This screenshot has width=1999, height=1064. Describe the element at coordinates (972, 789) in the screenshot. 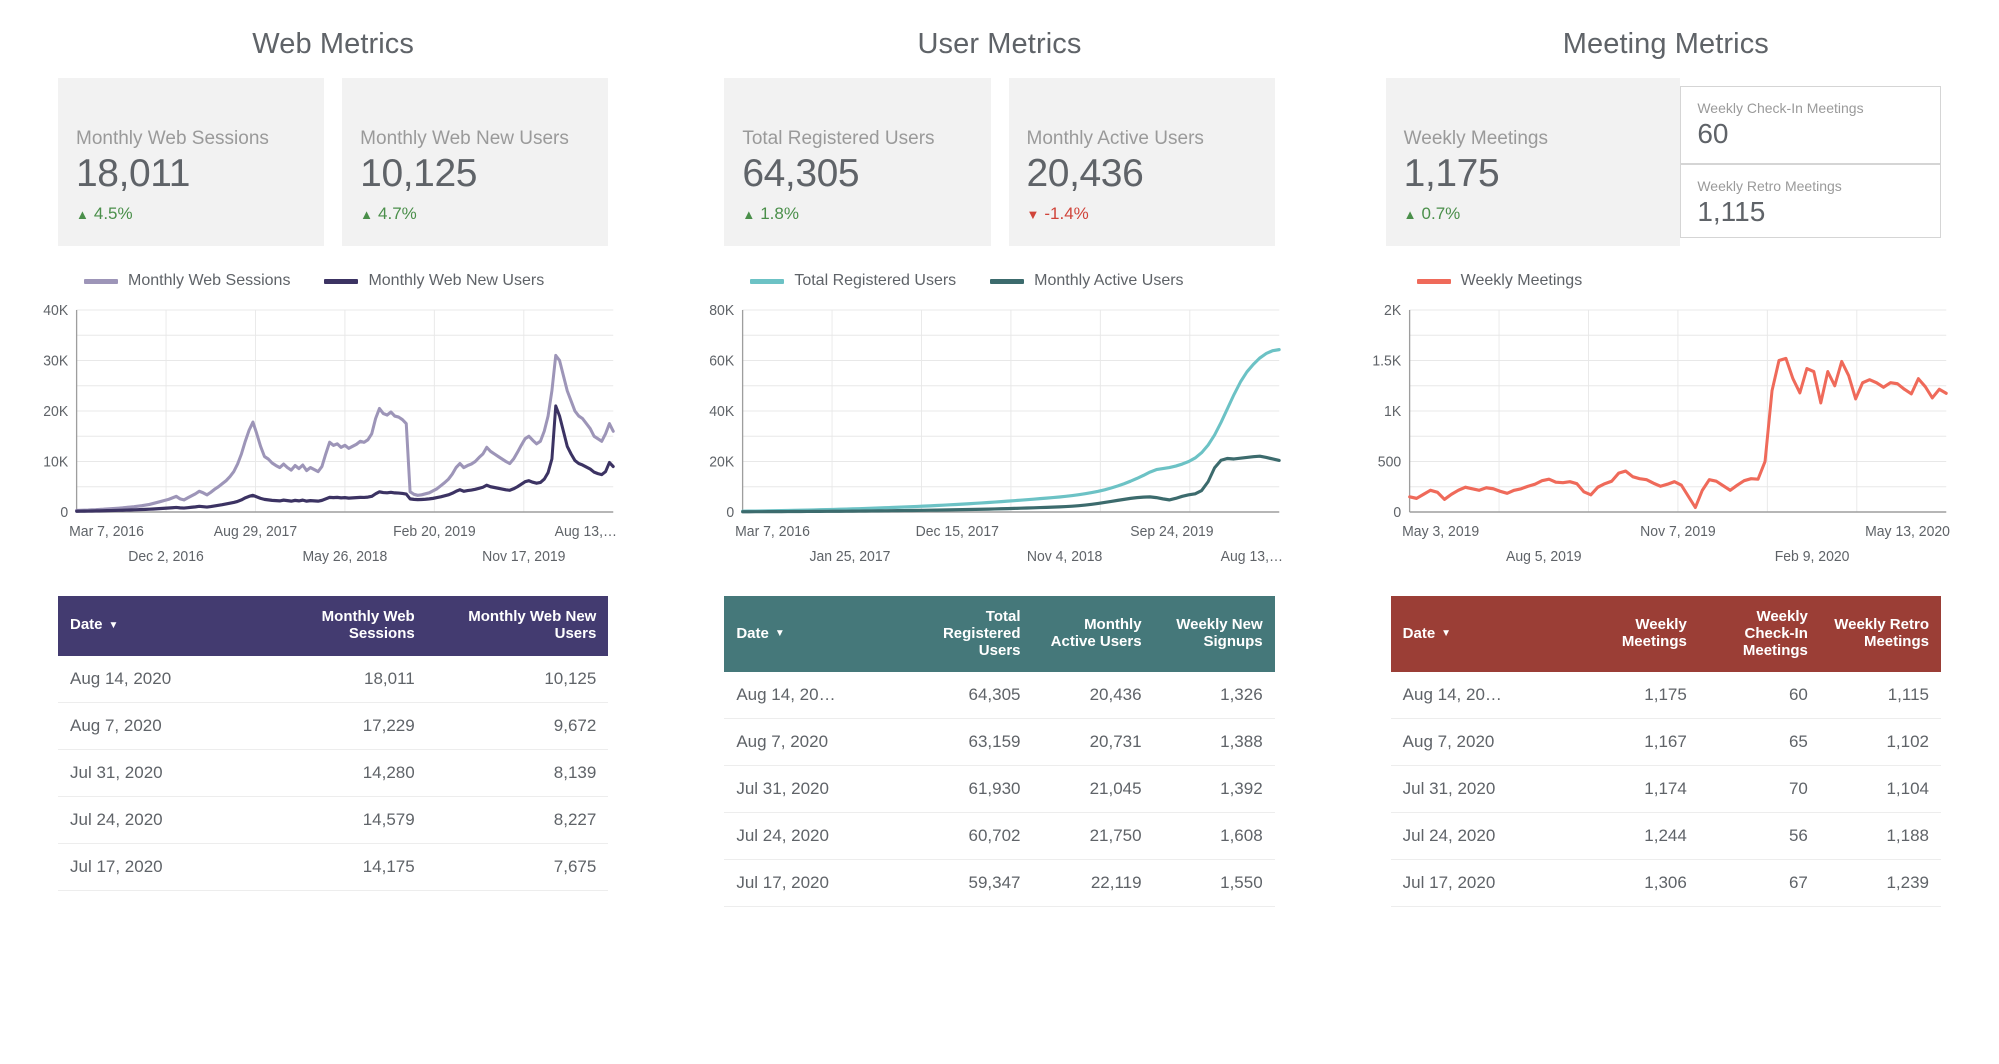

I see `cell-value: 61,930` at that location.